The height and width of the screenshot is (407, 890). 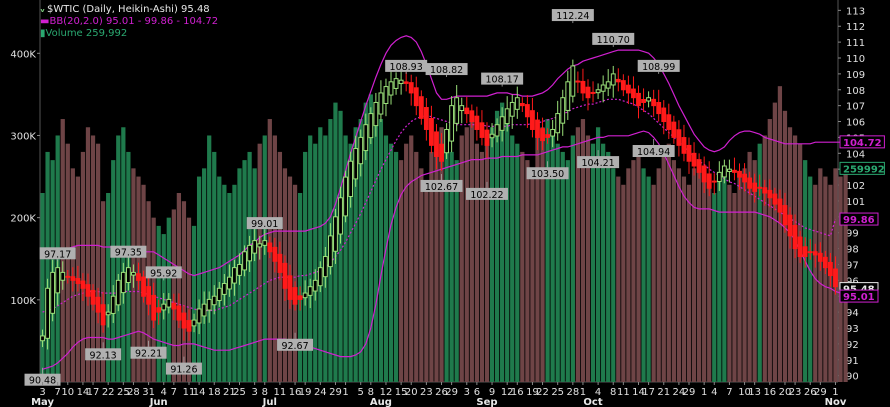 What do you see at coordinates (103, 351) in the screenshot?
I see `price-callout: 92.13` at bounding box center [103, 351].